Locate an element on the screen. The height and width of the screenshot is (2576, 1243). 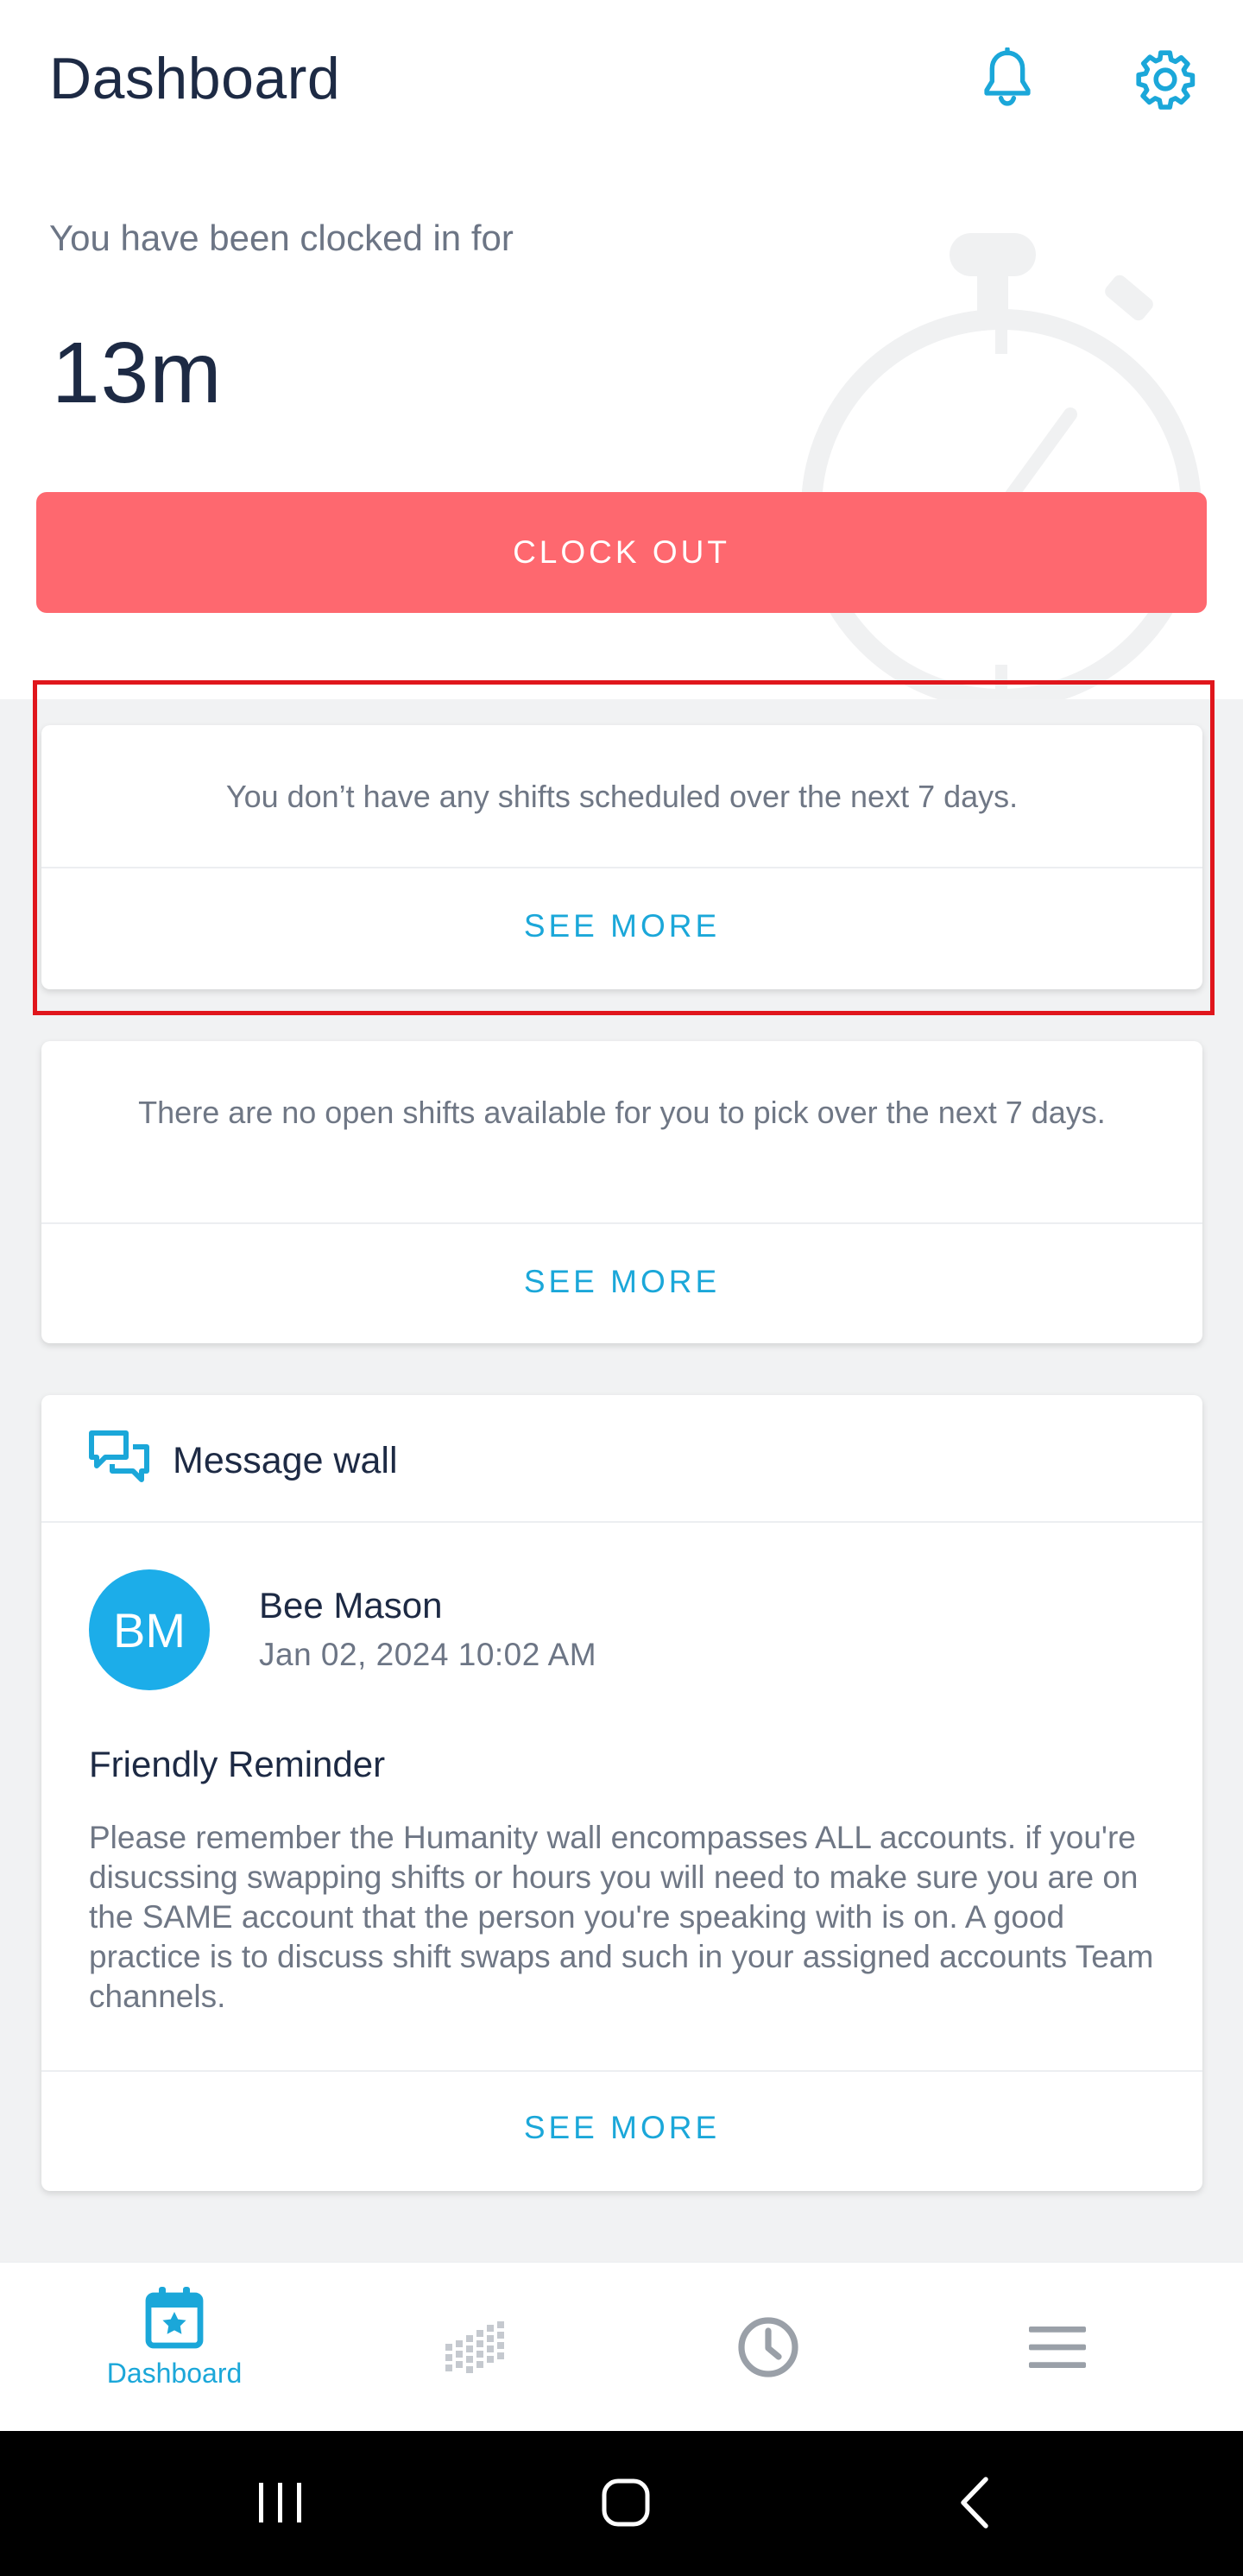
nav-item-schedule is located at coordinates (475, 2347).